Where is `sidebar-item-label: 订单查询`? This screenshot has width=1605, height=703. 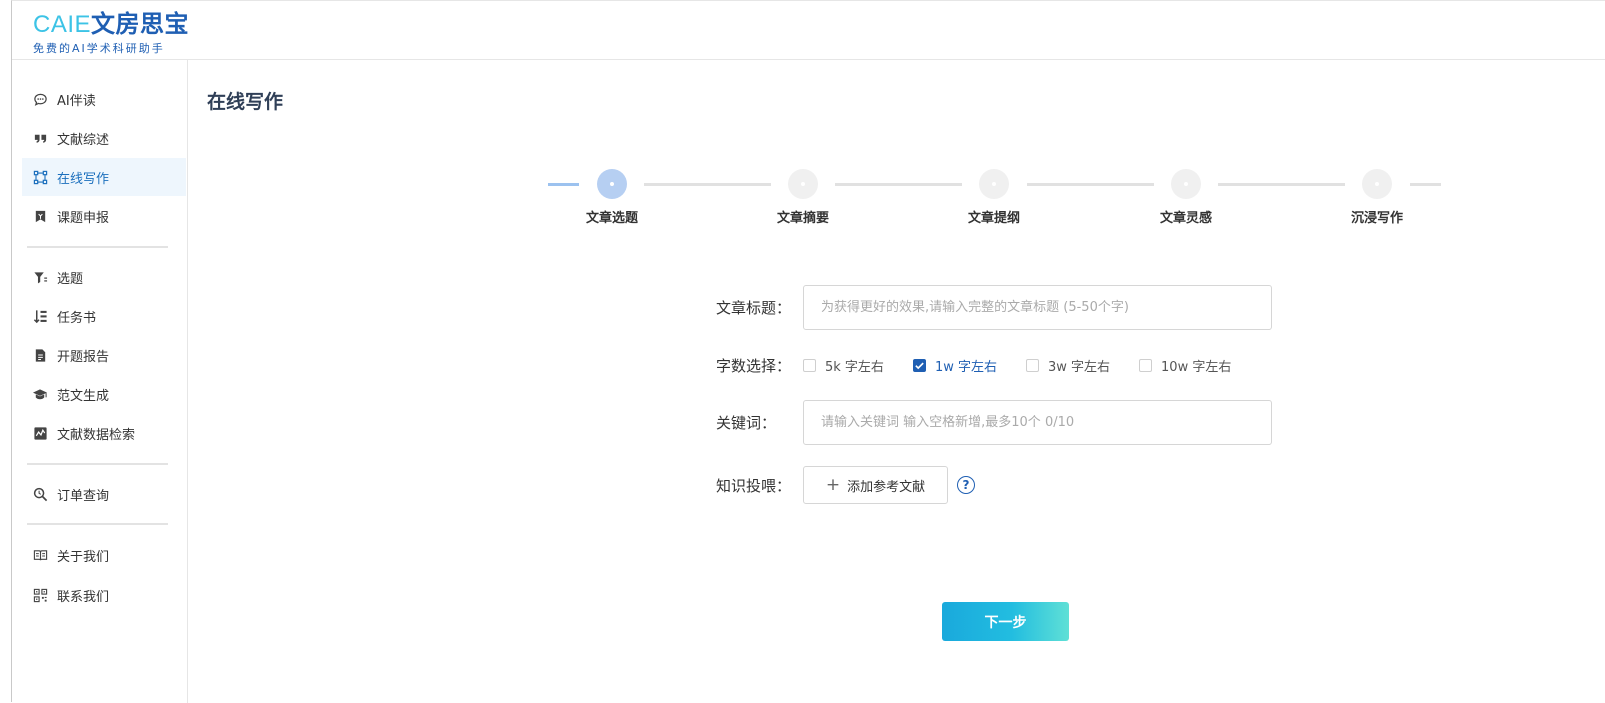 sidebar-item-label: 订单查询 is located at coordinates (83, 496).